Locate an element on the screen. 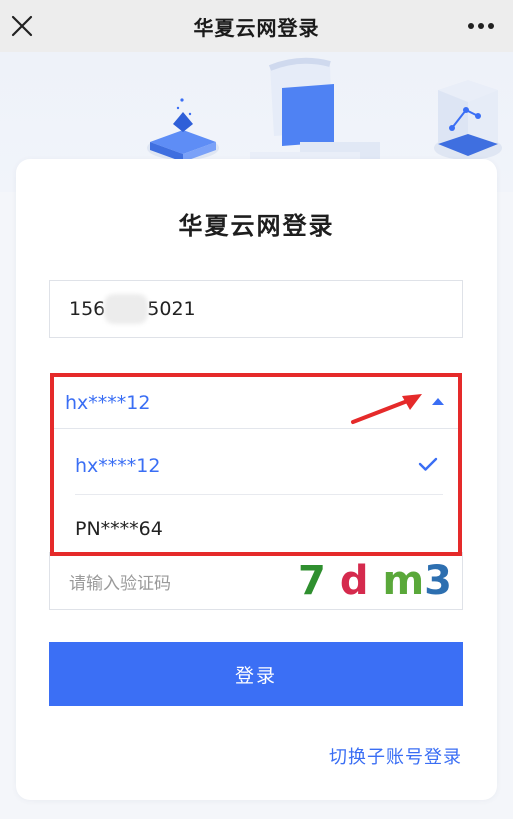 This screenshot has width=513, height=819. phone-mask is located at coordinates (126, 309).